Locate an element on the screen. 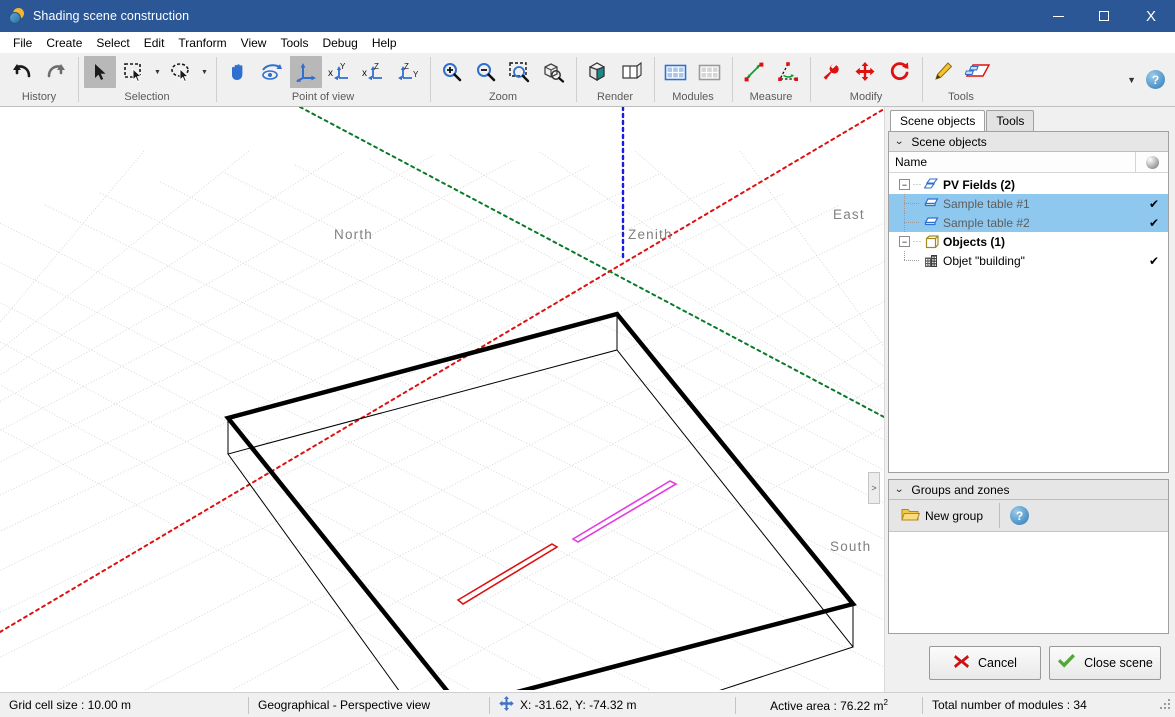 The height and width of the screenshot is (717, 1175). tab-tools: Tools is located at coordinates (1010, 120).